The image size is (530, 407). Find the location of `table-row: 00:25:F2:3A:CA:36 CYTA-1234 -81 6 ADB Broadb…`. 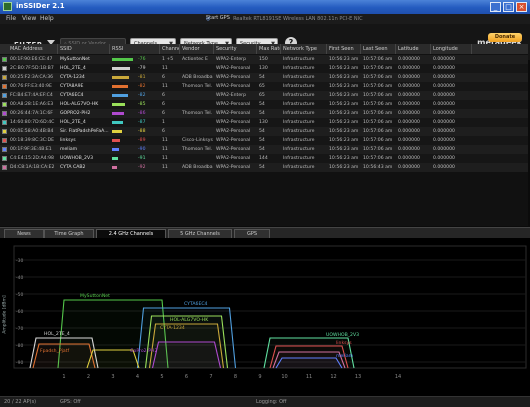

table-row: 00:25:F2:3A:CA:36 CYTA-1234 -81 6 ADB Broadb… is located at coordinates (264, 77).